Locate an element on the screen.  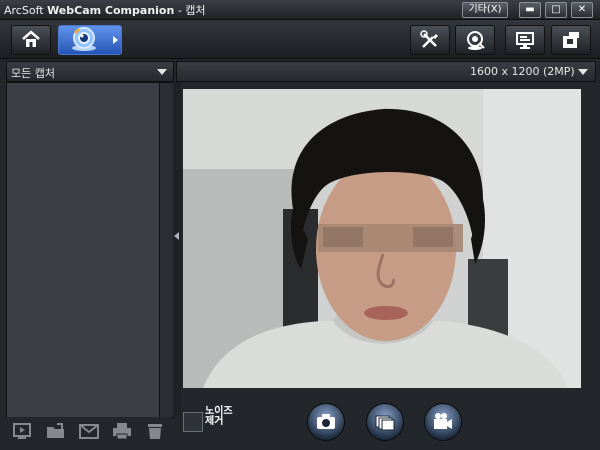
gallery-scrollbar is located at coordinates (166, 250).